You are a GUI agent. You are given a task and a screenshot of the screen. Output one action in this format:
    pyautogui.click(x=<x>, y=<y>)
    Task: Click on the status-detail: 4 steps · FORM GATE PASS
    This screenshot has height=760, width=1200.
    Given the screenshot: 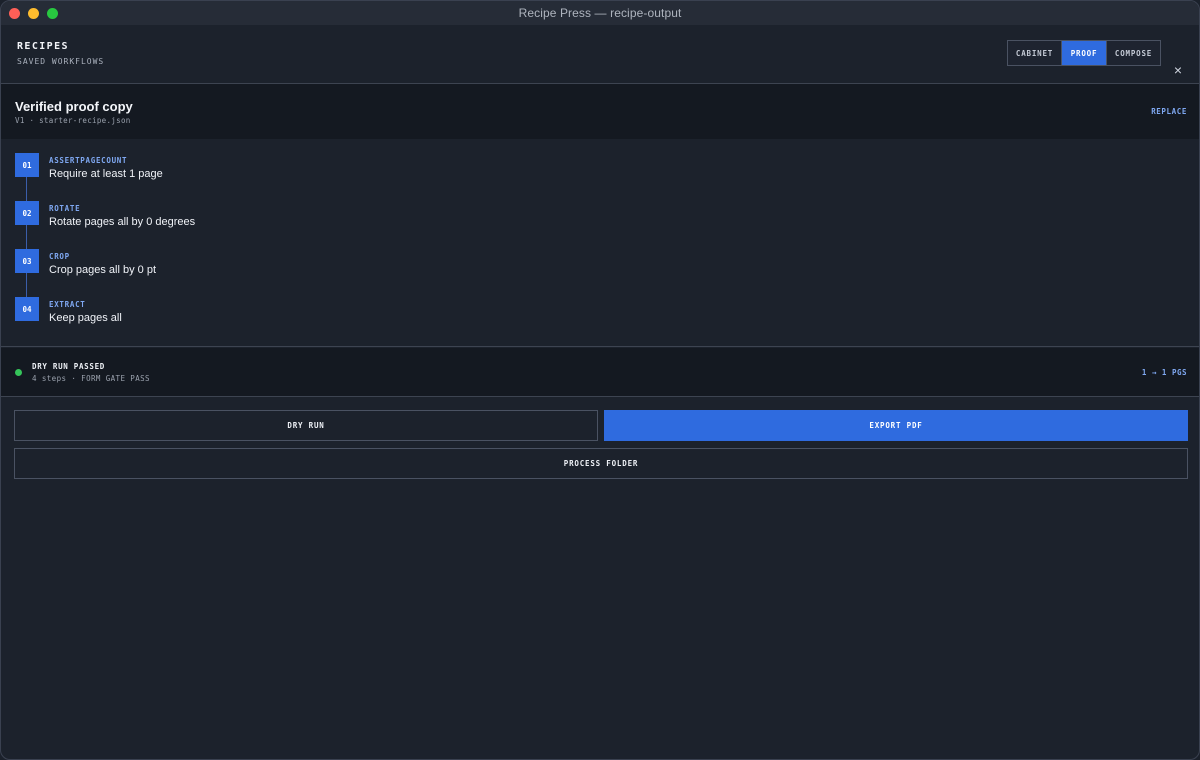 What is the action you would take?
    pyautogui.click(x=91, y=378)
    